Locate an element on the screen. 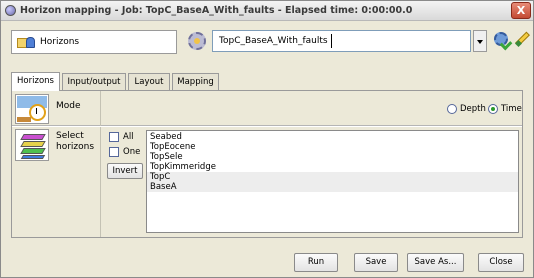  select-horizons-label: Select horizons is located at coordinates (75, 141).